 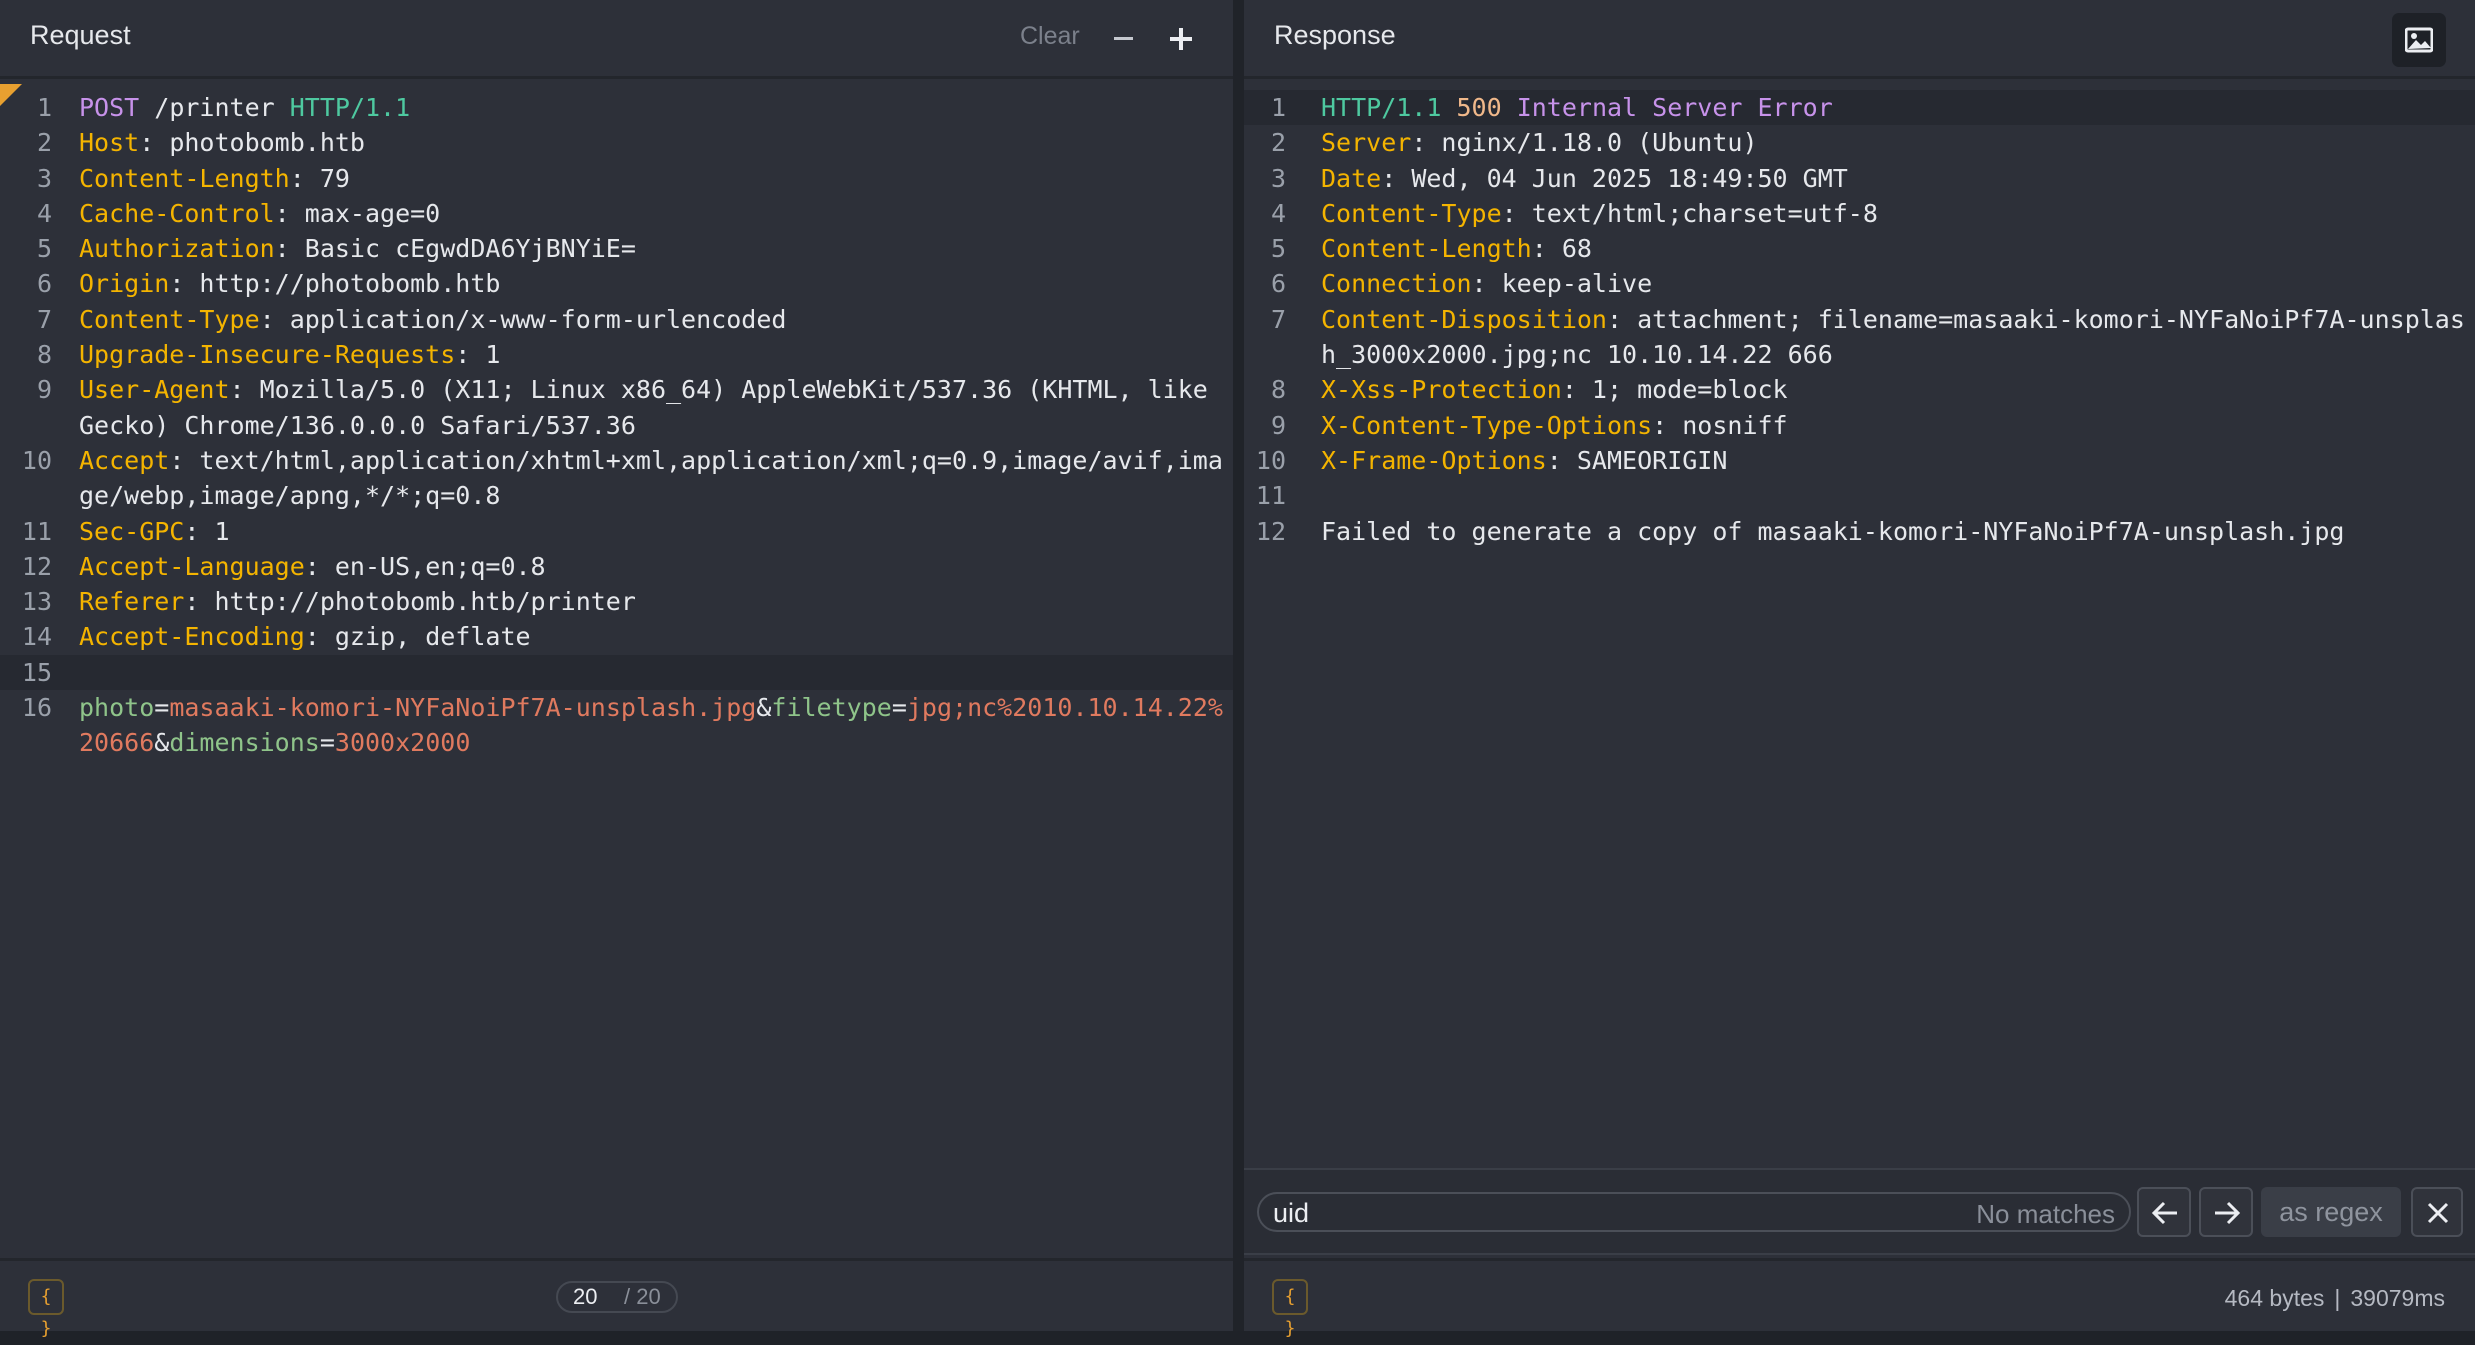 What do you see at coordinates (1238, 665) in the screenshot?
I see `pane-divider` at bounding box center [1238, 665].